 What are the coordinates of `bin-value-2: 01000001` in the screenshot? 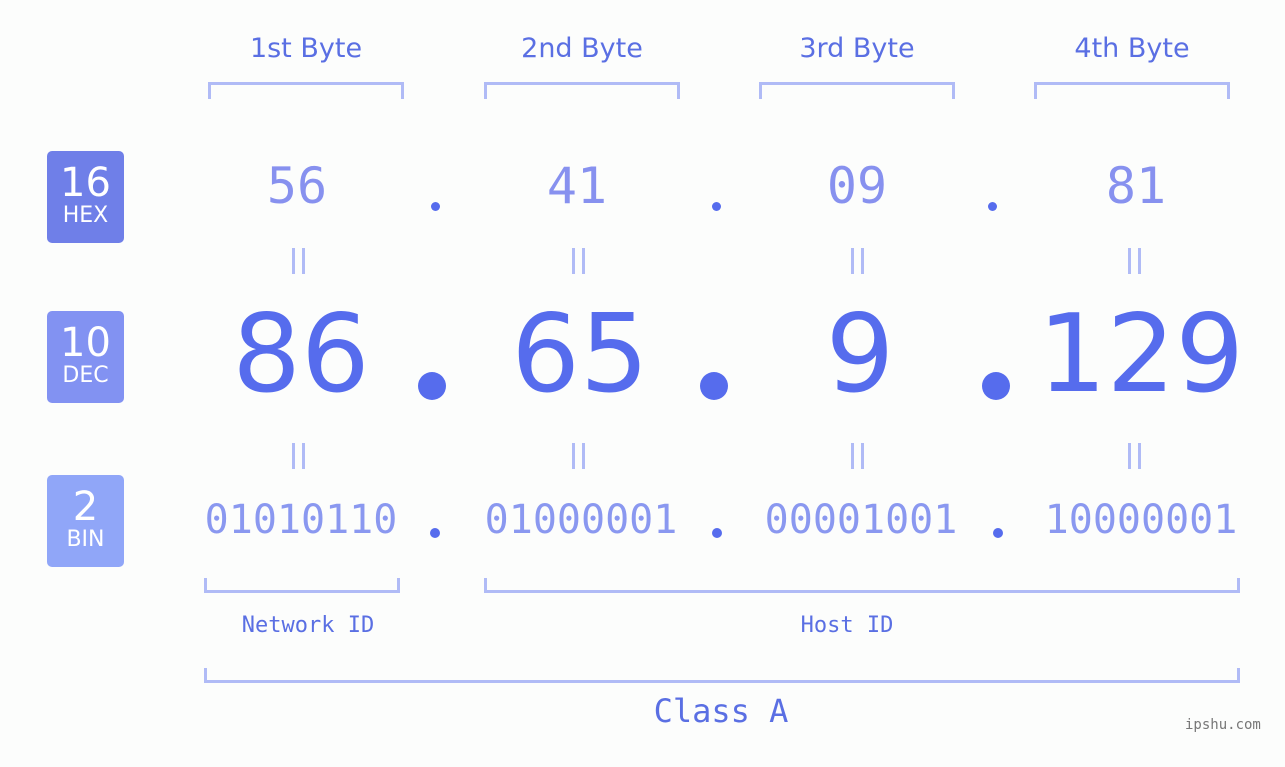 It's located at (581, 520).